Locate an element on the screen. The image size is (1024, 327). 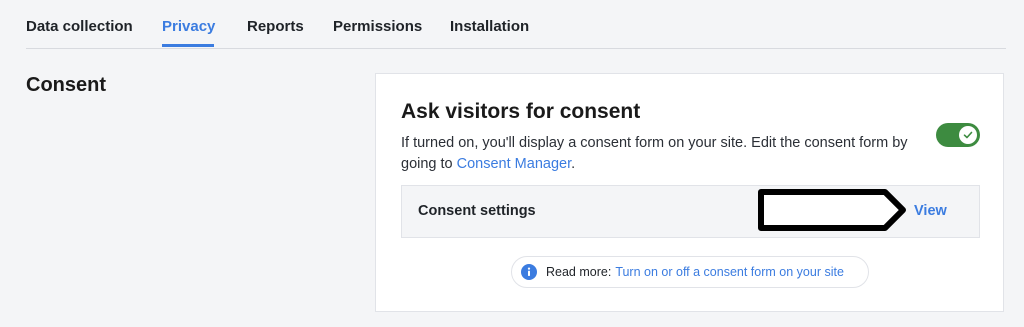
tab-data-collection: Data collection is located at coordinates (79, 26).